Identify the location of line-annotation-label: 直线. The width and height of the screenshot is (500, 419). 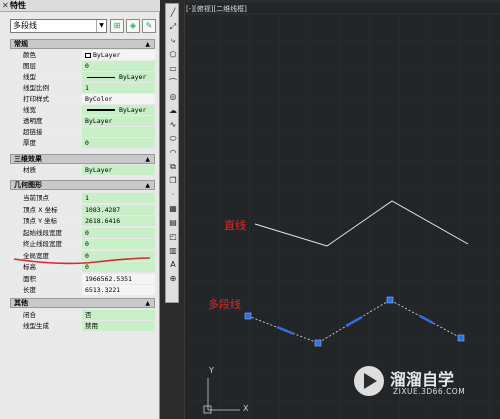
(235, 225).